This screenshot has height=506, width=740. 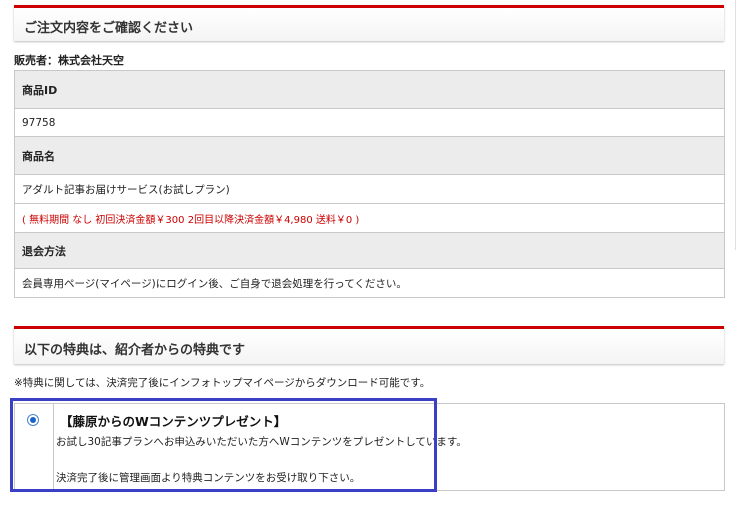 I want to click on bonus-description: お試し30記事プランへお申込みいただいた方へWコンテンツをプレゼントしています。, so click(x=261, y=442).